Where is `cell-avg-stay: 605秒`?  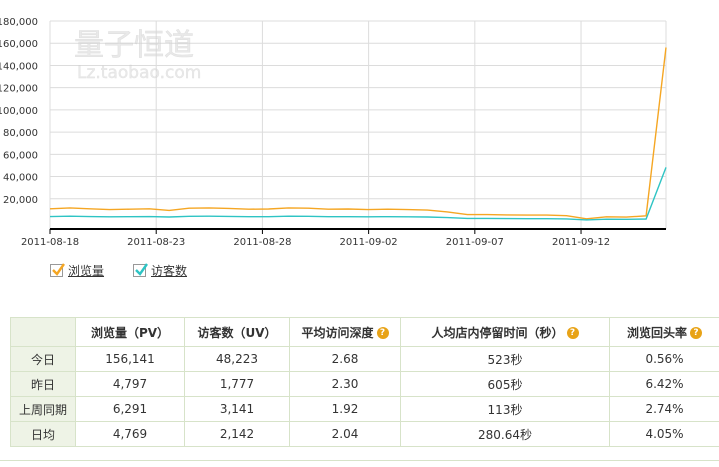
cell-avg-stay: 605秒 is located at coordinates (505, 384).